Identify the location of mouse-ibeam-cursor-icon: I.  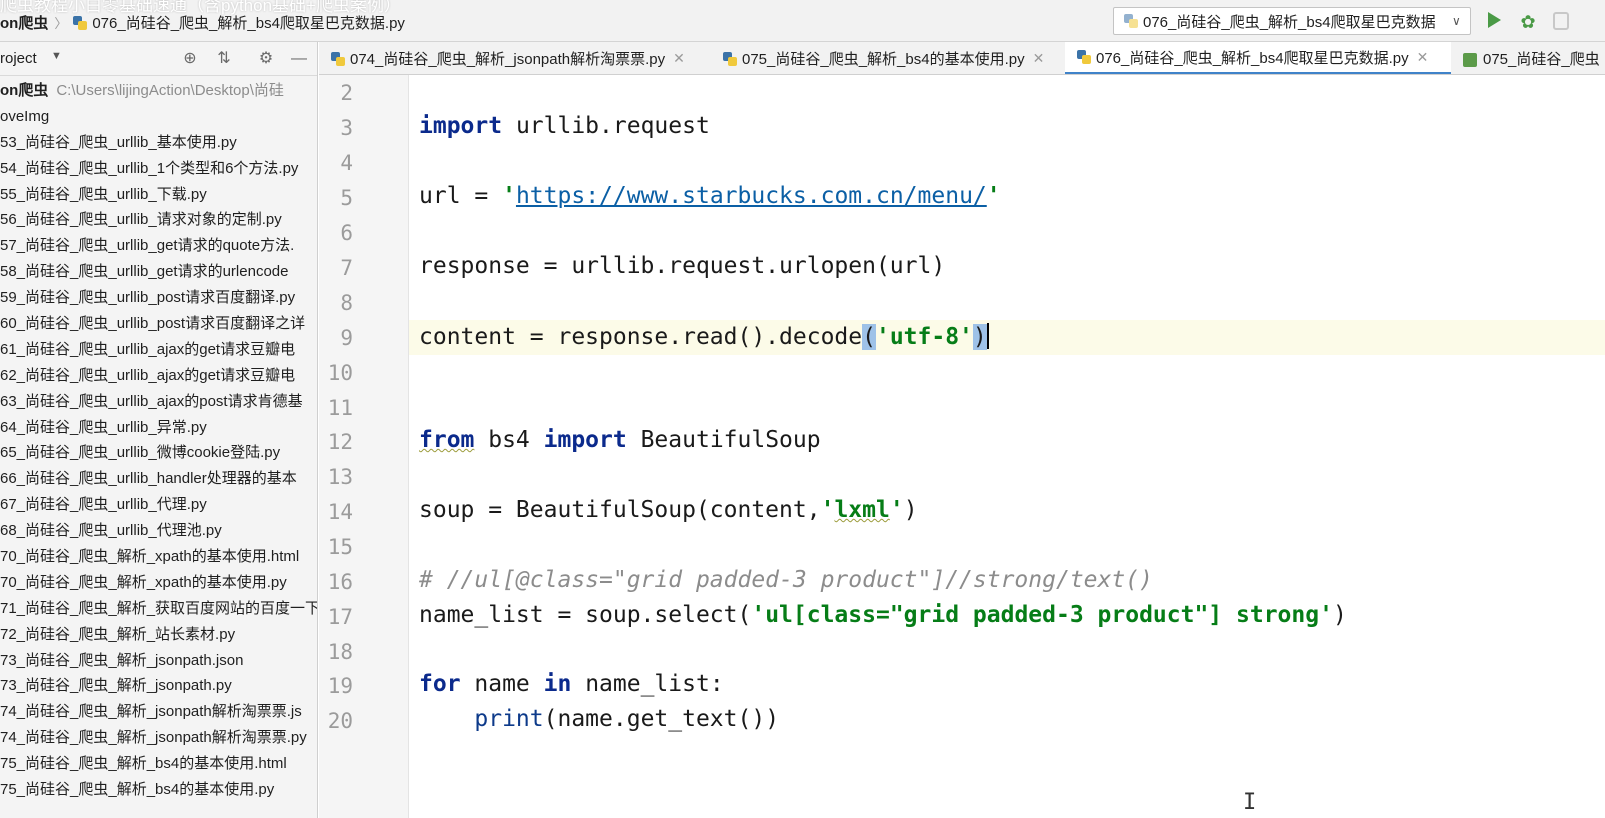
(1250, 802).